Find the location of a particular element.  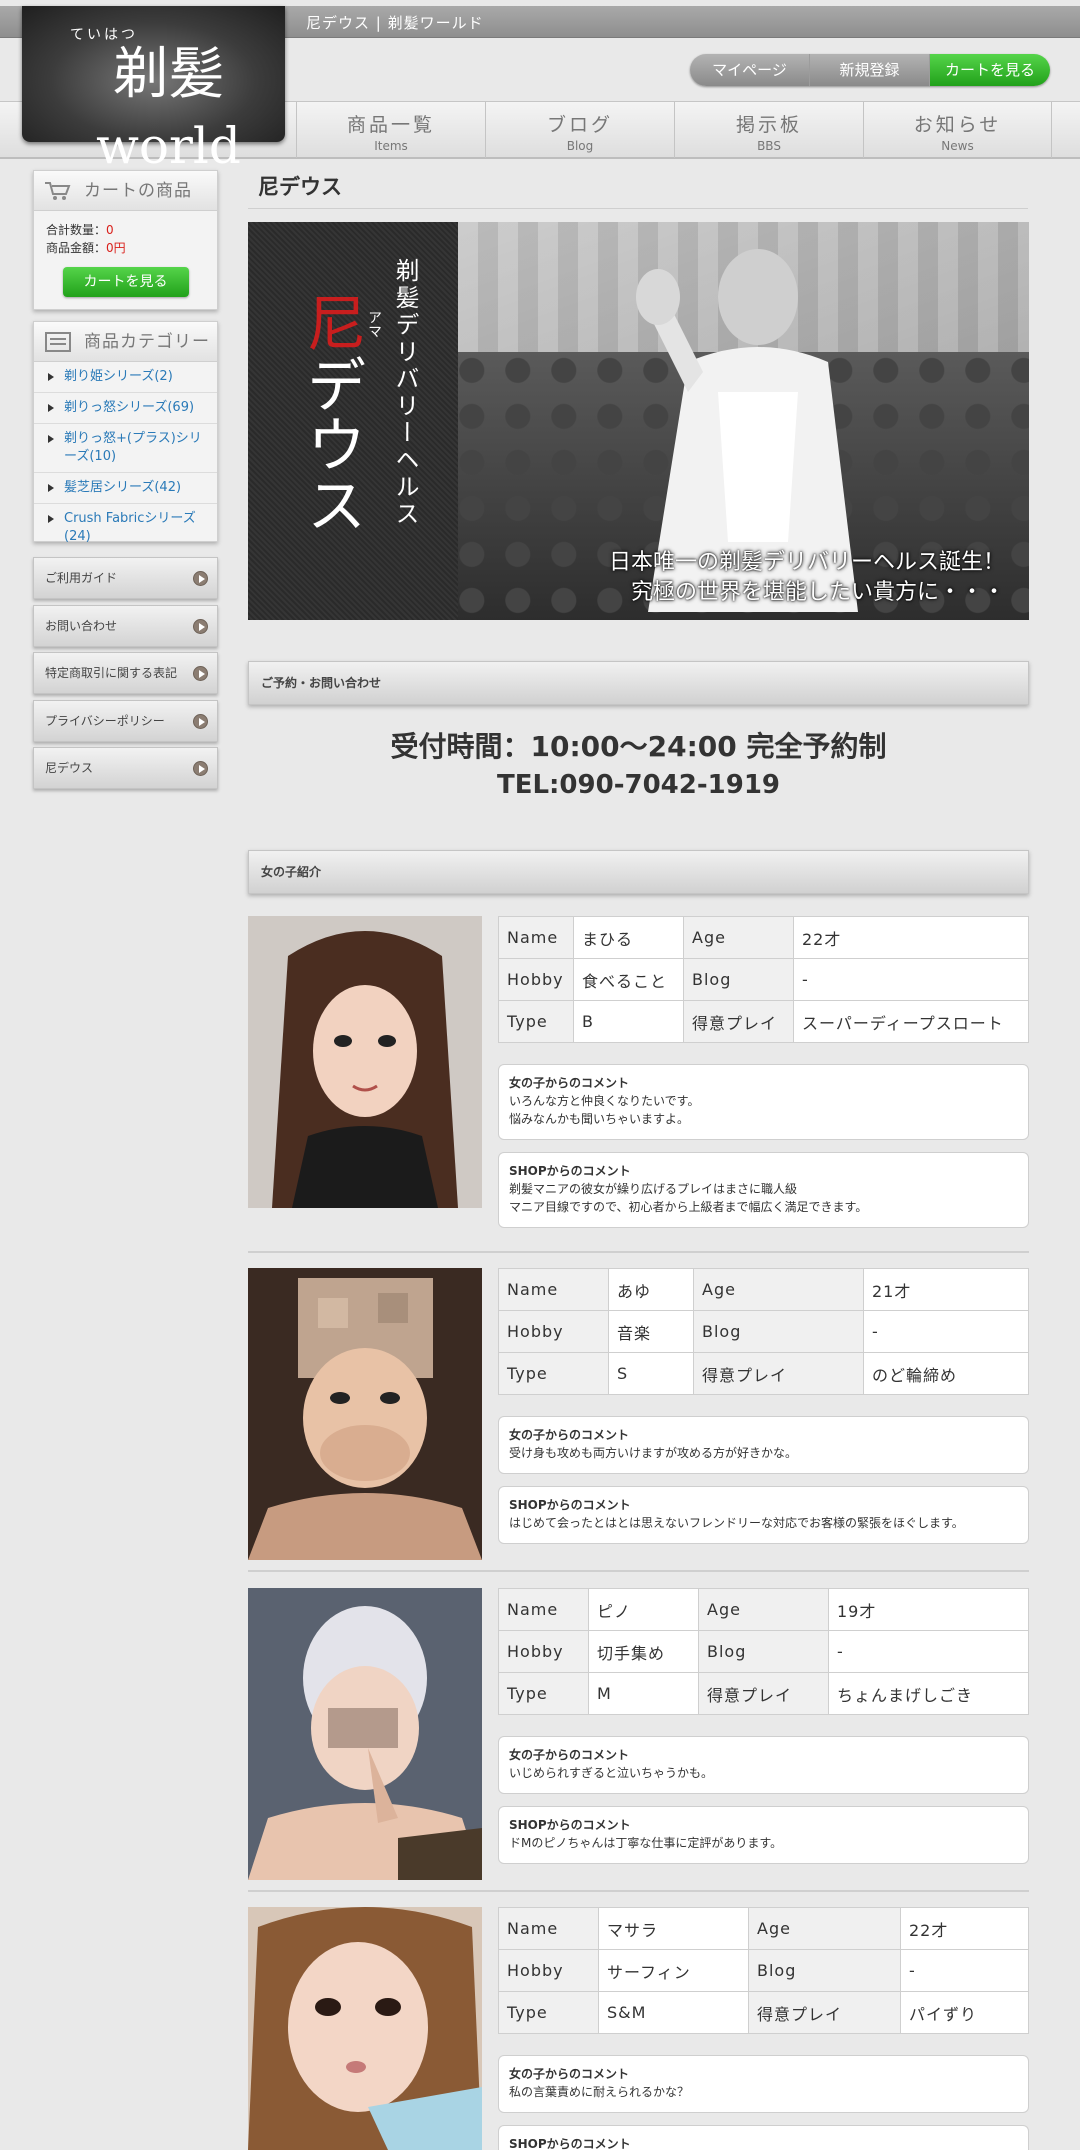

label-name: Name is located at coordinates (543, 1609).